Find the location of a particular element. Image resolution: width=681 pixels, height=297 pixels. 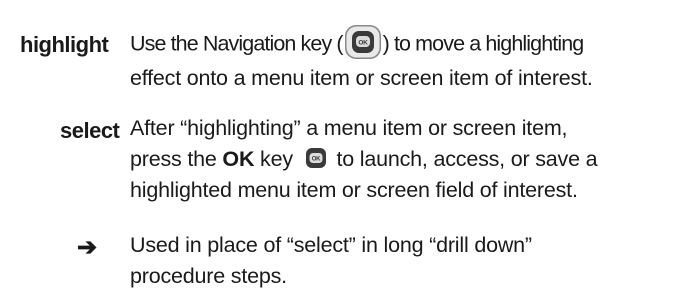

term-select: select is located at coordinates (90, 130).